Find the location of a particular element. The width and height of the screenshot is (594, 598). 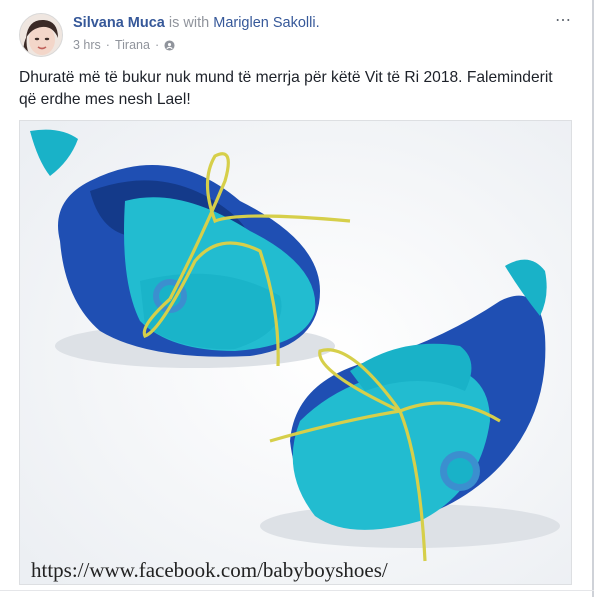

post-time: 3 hrs is located at coordinates (87, 45).